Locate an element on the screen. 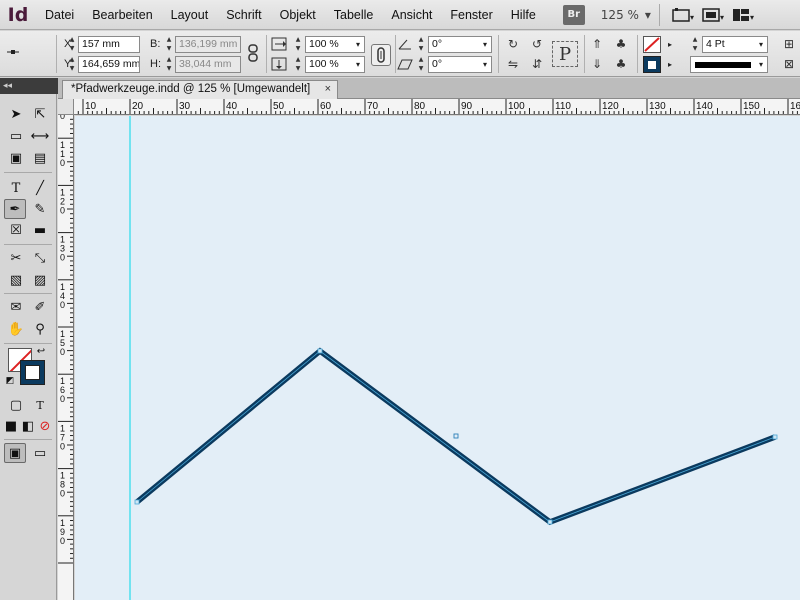 This screenshot has width=800, height=600. rectangle-frame-tool-icon: ☒ is located at coordinates (16, 230).